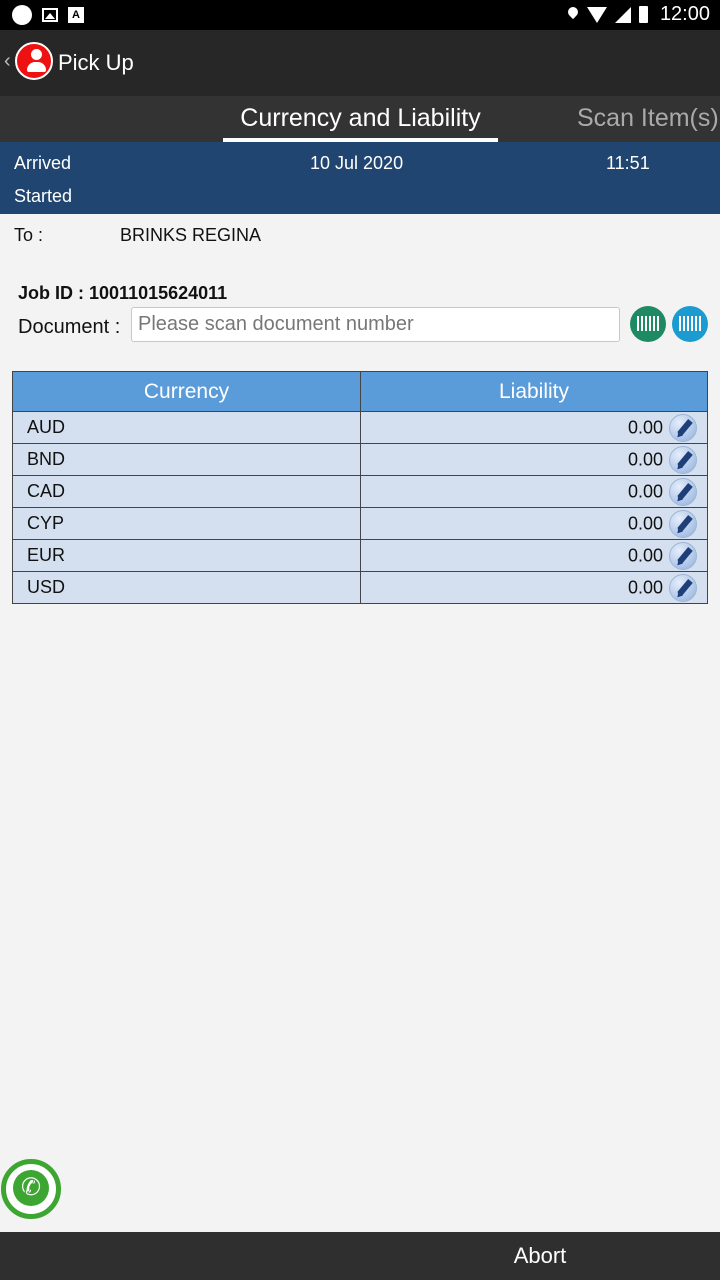 Image resolution: width=720 pixels, height=1280 pixels. What do you see at coordinates (186, 523) in the screenshot?
I see `currency-code: CYP` at bounding box center [186, 523].